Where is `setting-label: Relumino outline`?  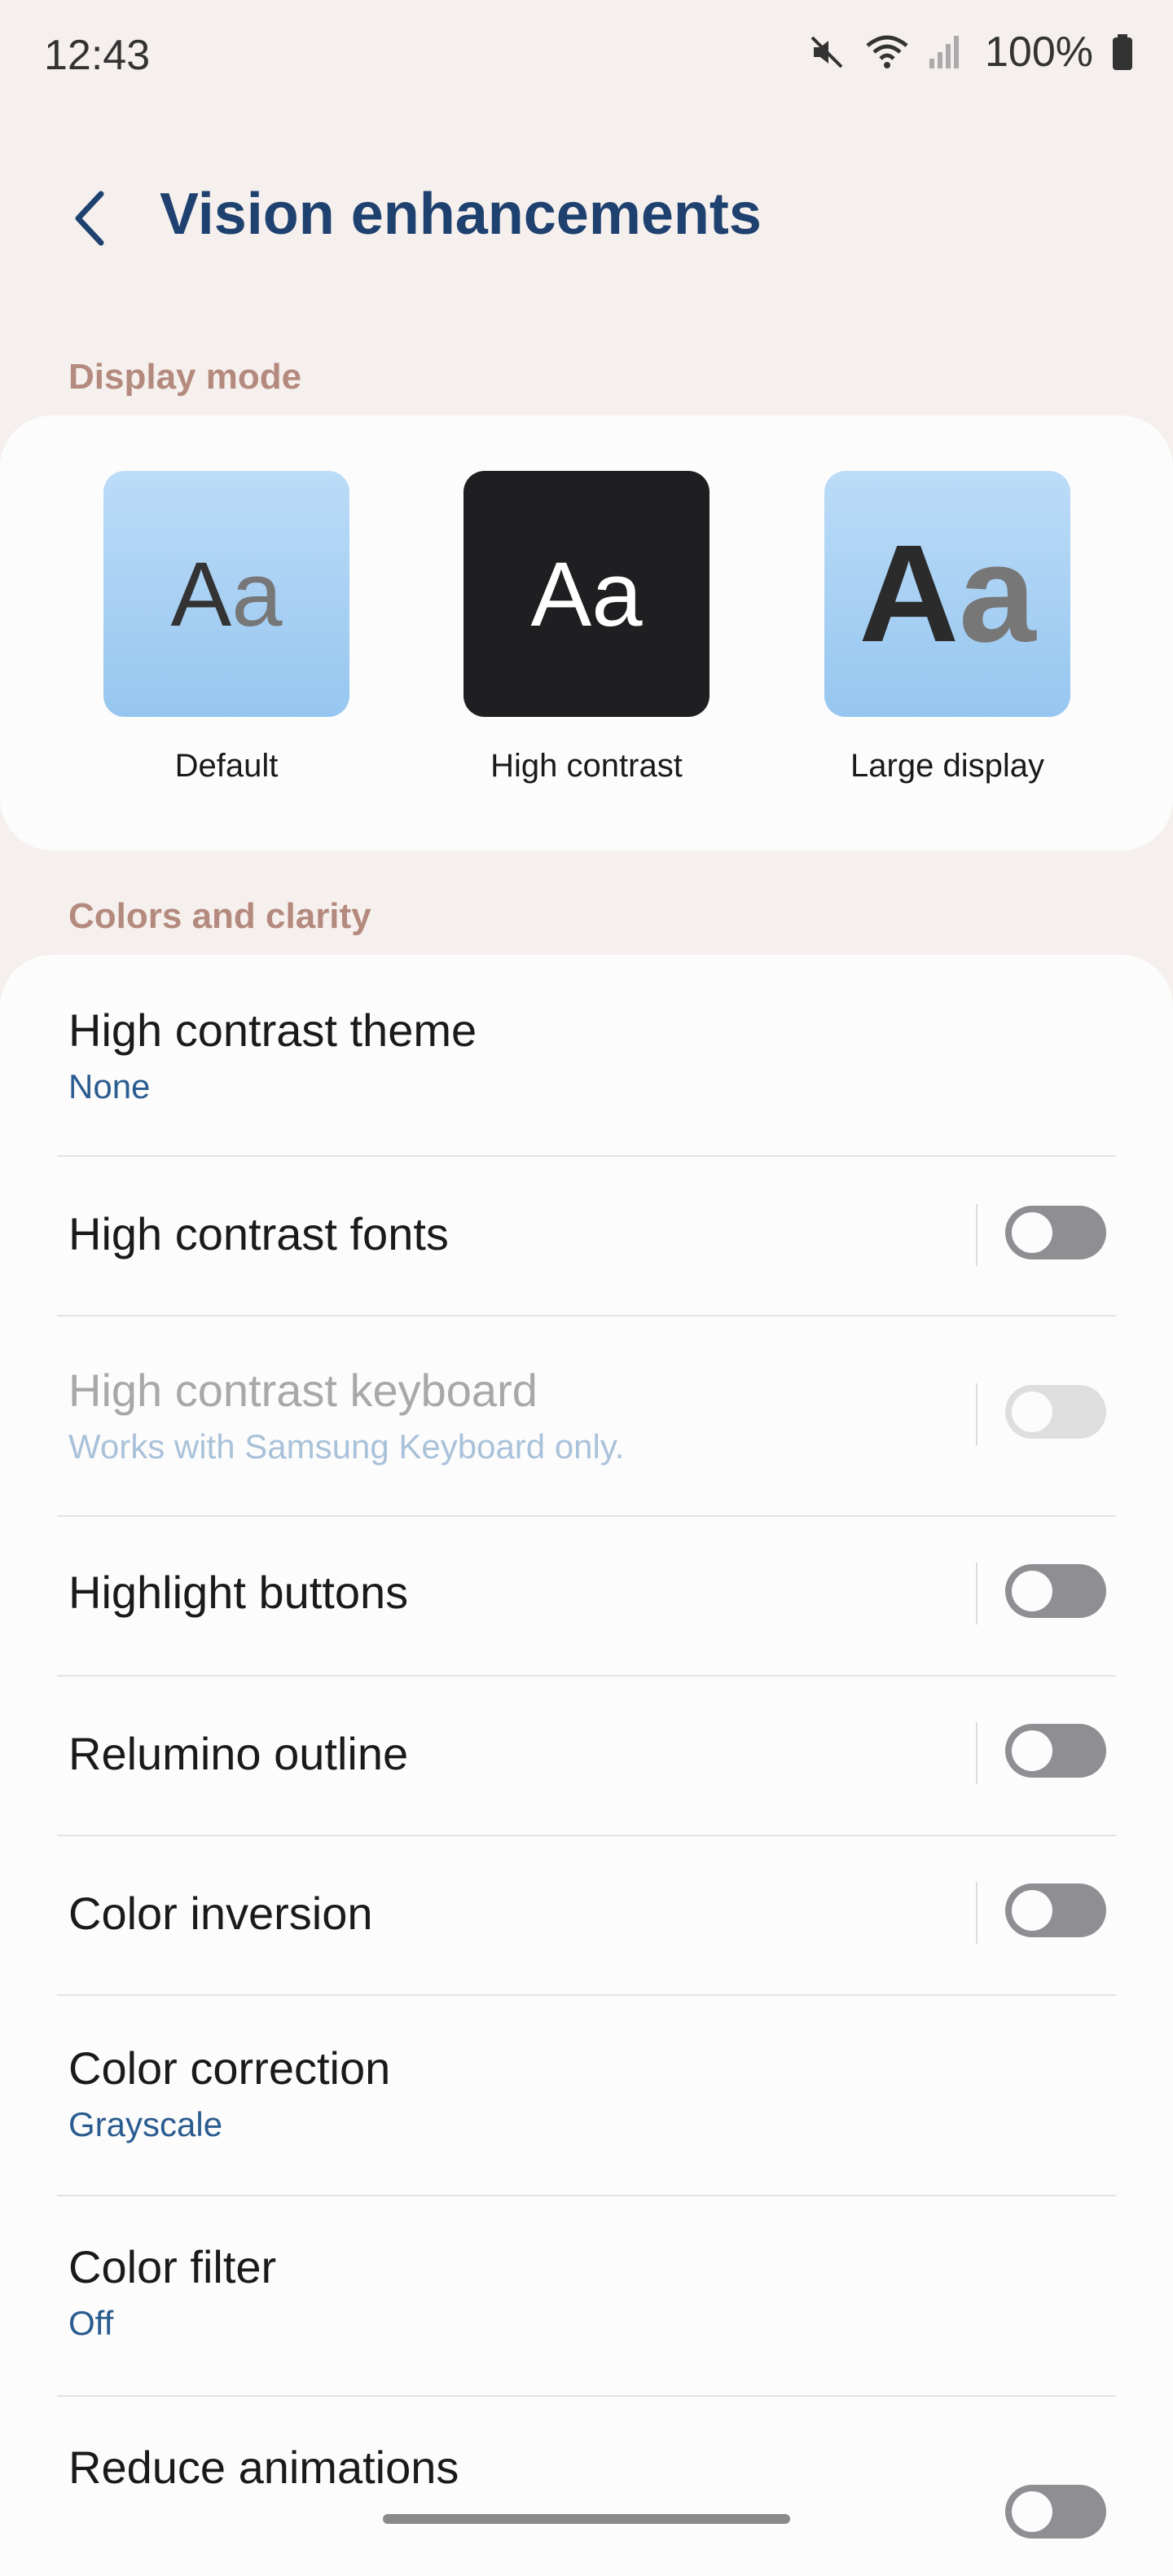
setting-label: Relumino outline is located at coordinates (238, 1753).